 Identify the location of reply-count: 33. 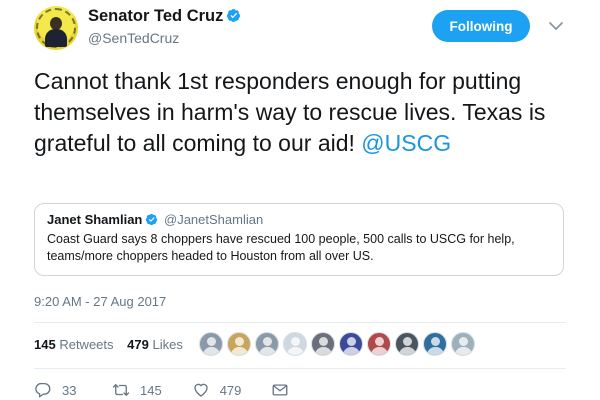
(69, 390).